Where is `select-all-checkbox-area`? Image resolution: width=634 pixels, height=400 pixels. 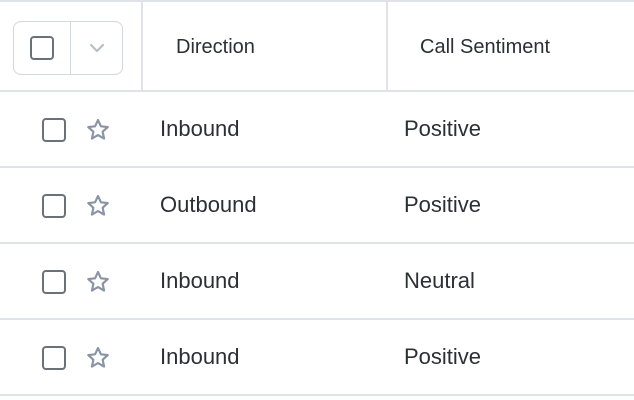
select-all-checkbox-area is located at coordinates (42, 48).